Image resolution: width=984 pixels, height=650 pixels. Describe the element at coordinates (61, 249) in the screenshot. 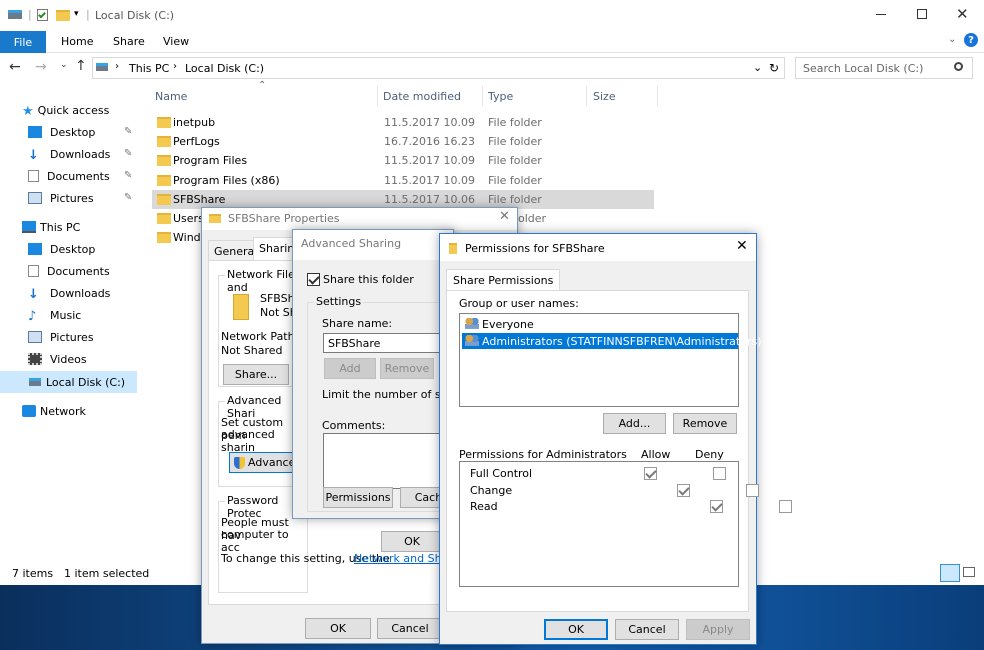

I see `nav-pc-desktop: Desktop` at that location.